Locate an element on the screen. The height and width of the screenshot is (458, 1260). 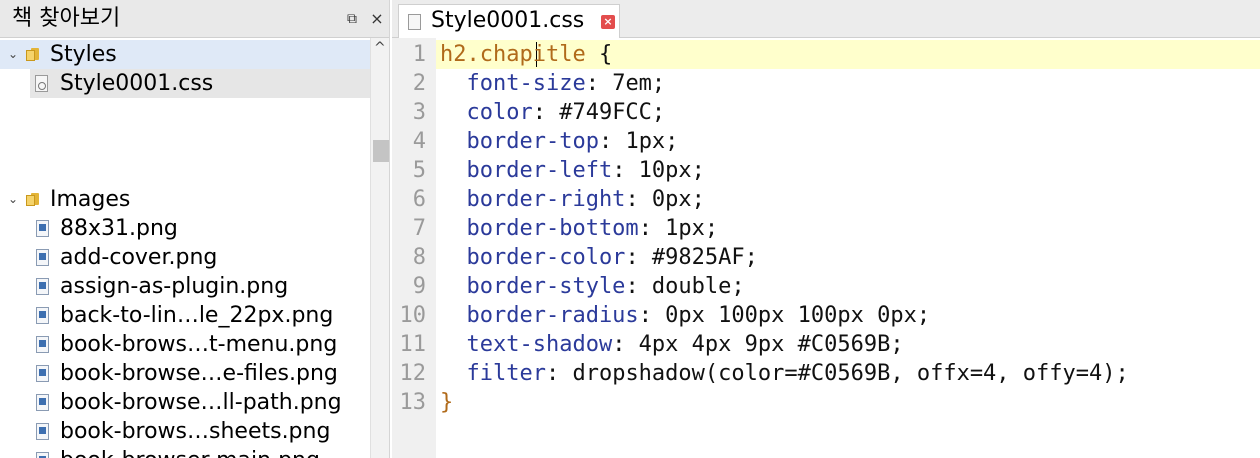
tree-item-label: add-cover.png is located at coordinates (139, 257).